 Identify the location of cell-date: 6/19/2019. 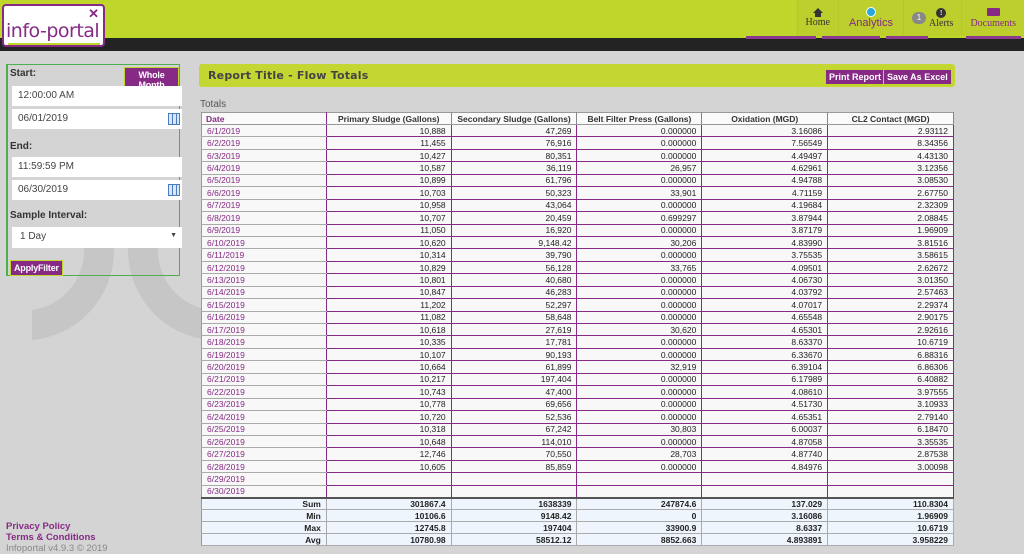
(264, 355).